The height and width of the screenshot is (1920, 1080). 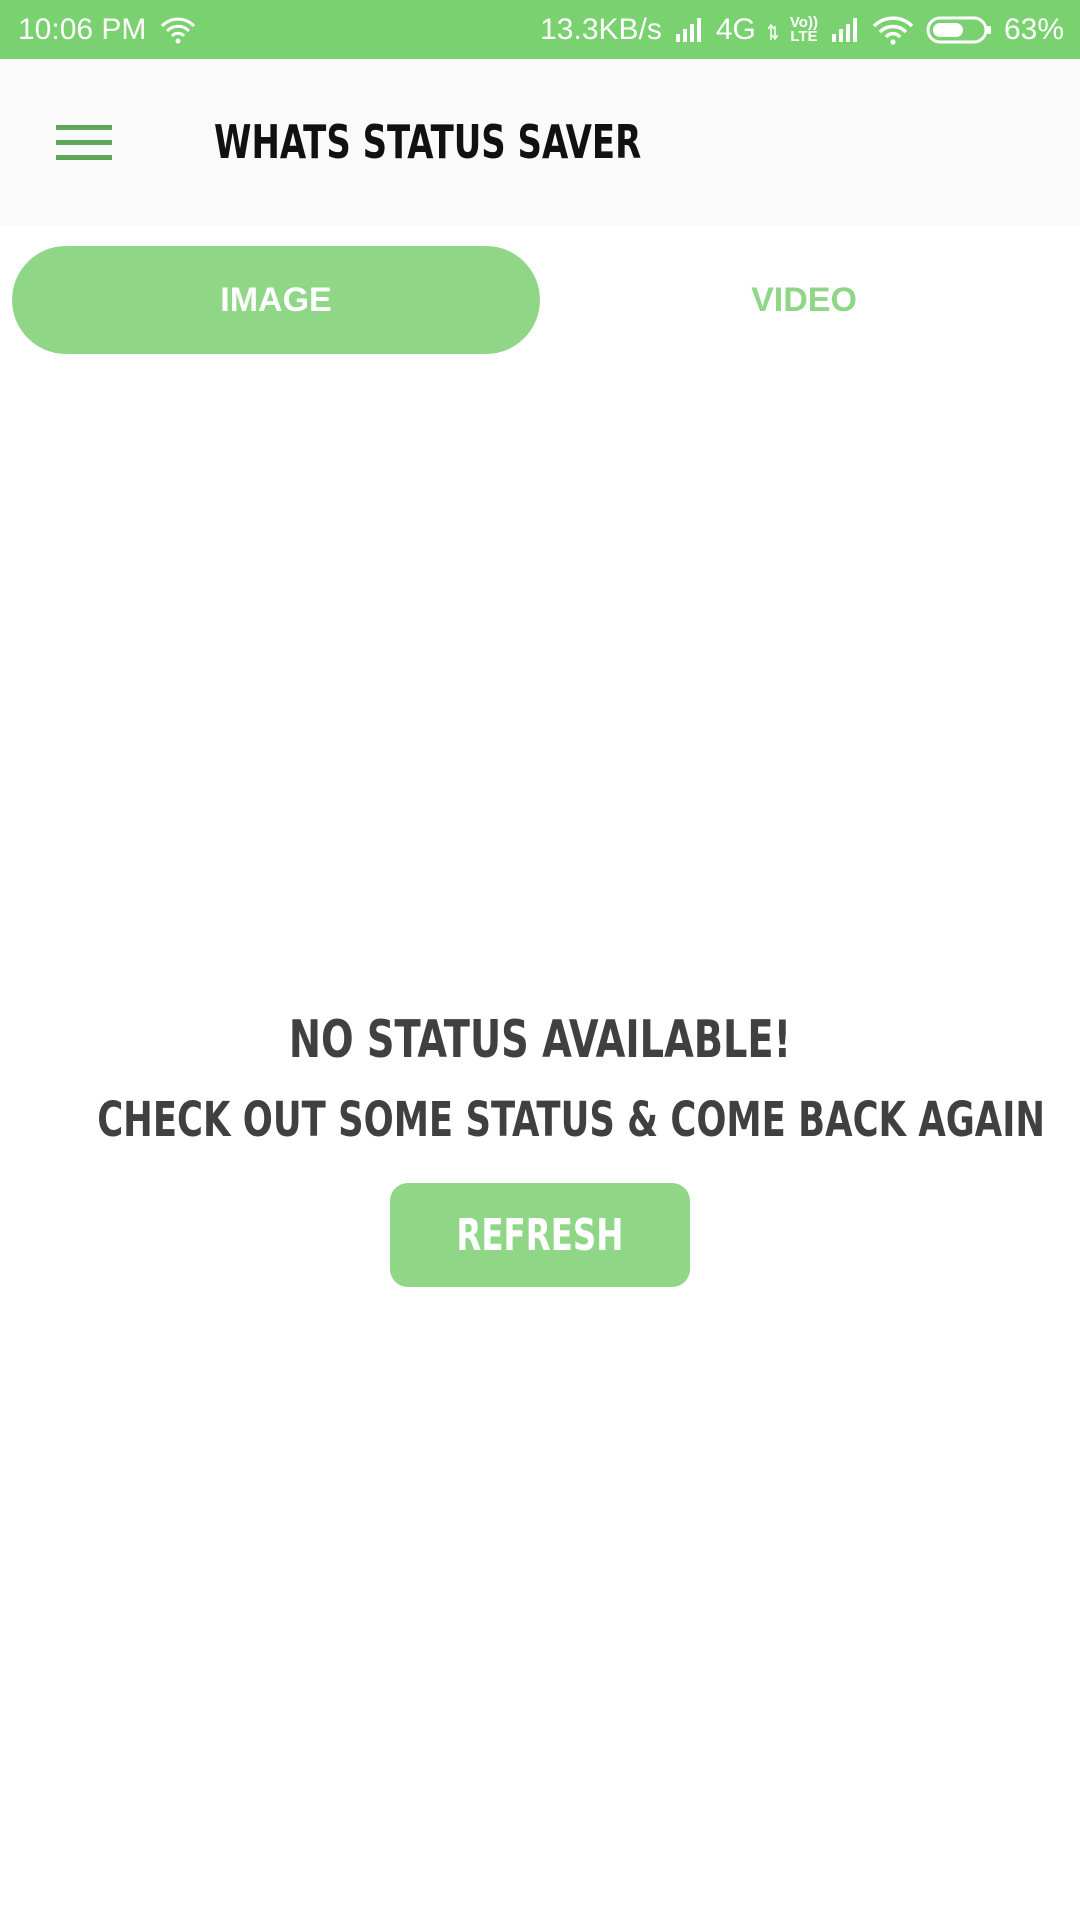 I want to click on refresh-button: REFRESH, so click(x=540, y=1235).